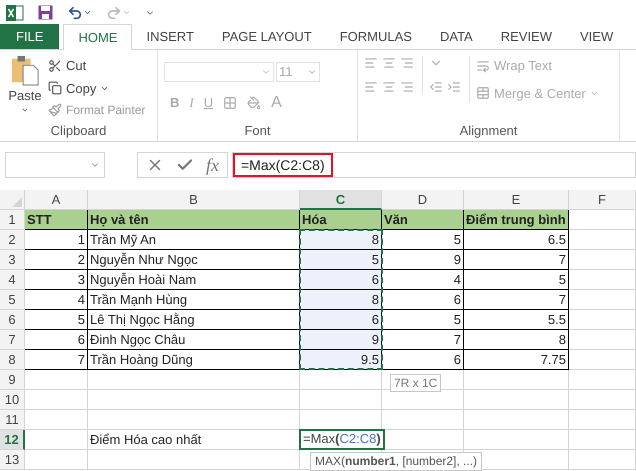 The width and height of the screenshot is (636, 471). I want to click on copy-button: Copy, so click(97, 88).